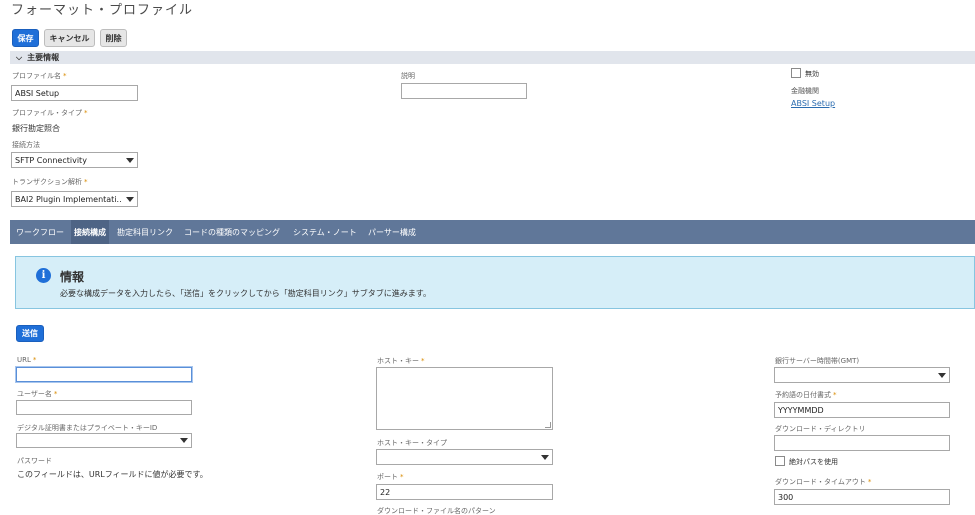 This screenshot has height=515, width=975. Describe the element at coordinates (104, 440) in the screenshot. I see `cert-key-id-select` at that location.